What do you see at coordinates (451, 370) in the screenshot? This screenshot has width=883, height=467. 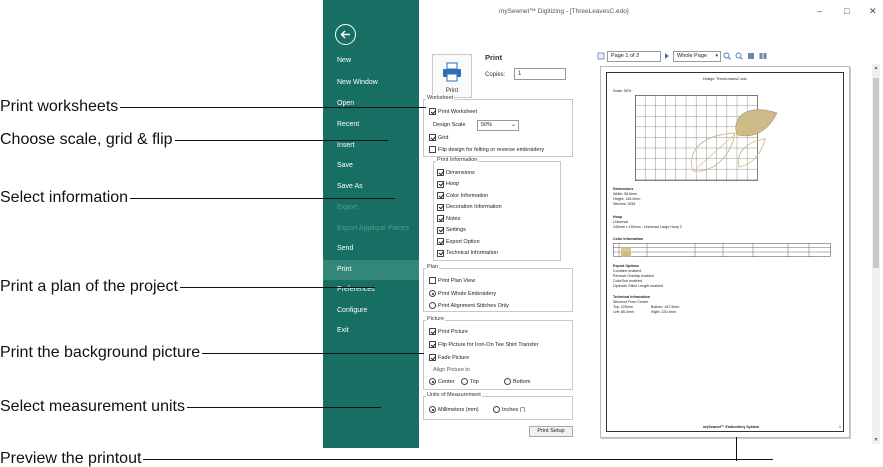 I see `align-picture-label: Align Picture to` at bounding box center [451, 370].